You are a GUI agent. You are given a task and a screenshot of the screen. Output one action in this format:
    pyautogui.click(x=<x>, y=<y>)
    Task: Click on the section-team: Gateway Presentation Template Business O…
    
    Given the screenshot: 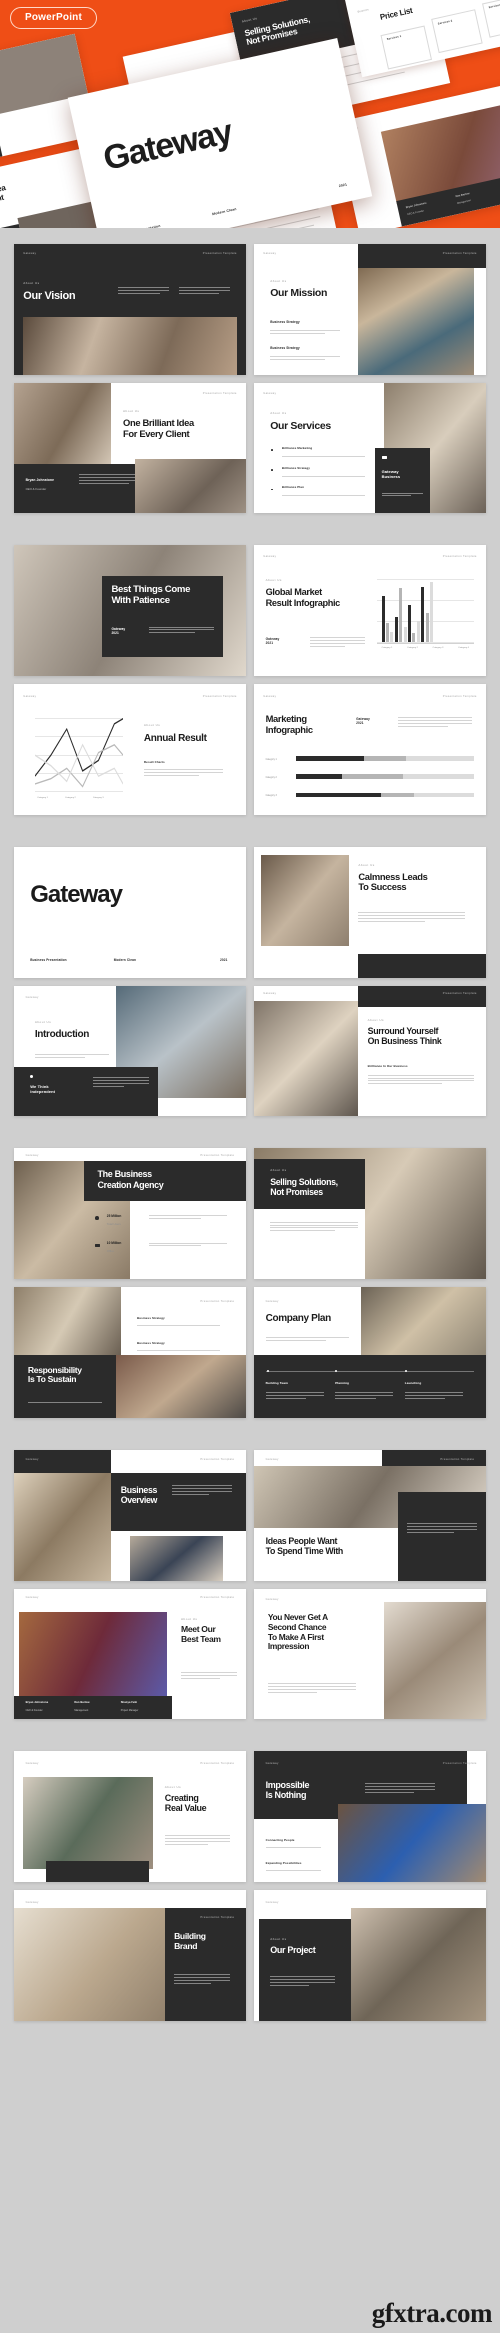 What is the action you would take?
    pyautogui.click(x=250, y=1584)
    